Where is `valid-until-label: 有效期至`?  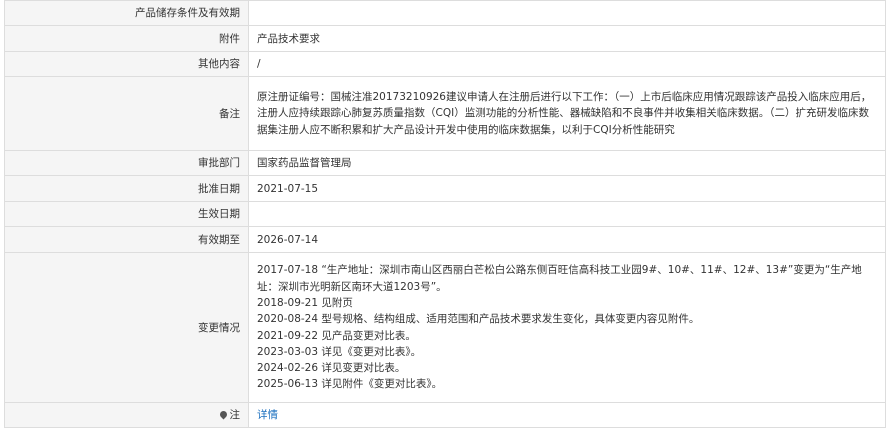 valid-until-label: 有效期至 is located at coordinates (126, 239).